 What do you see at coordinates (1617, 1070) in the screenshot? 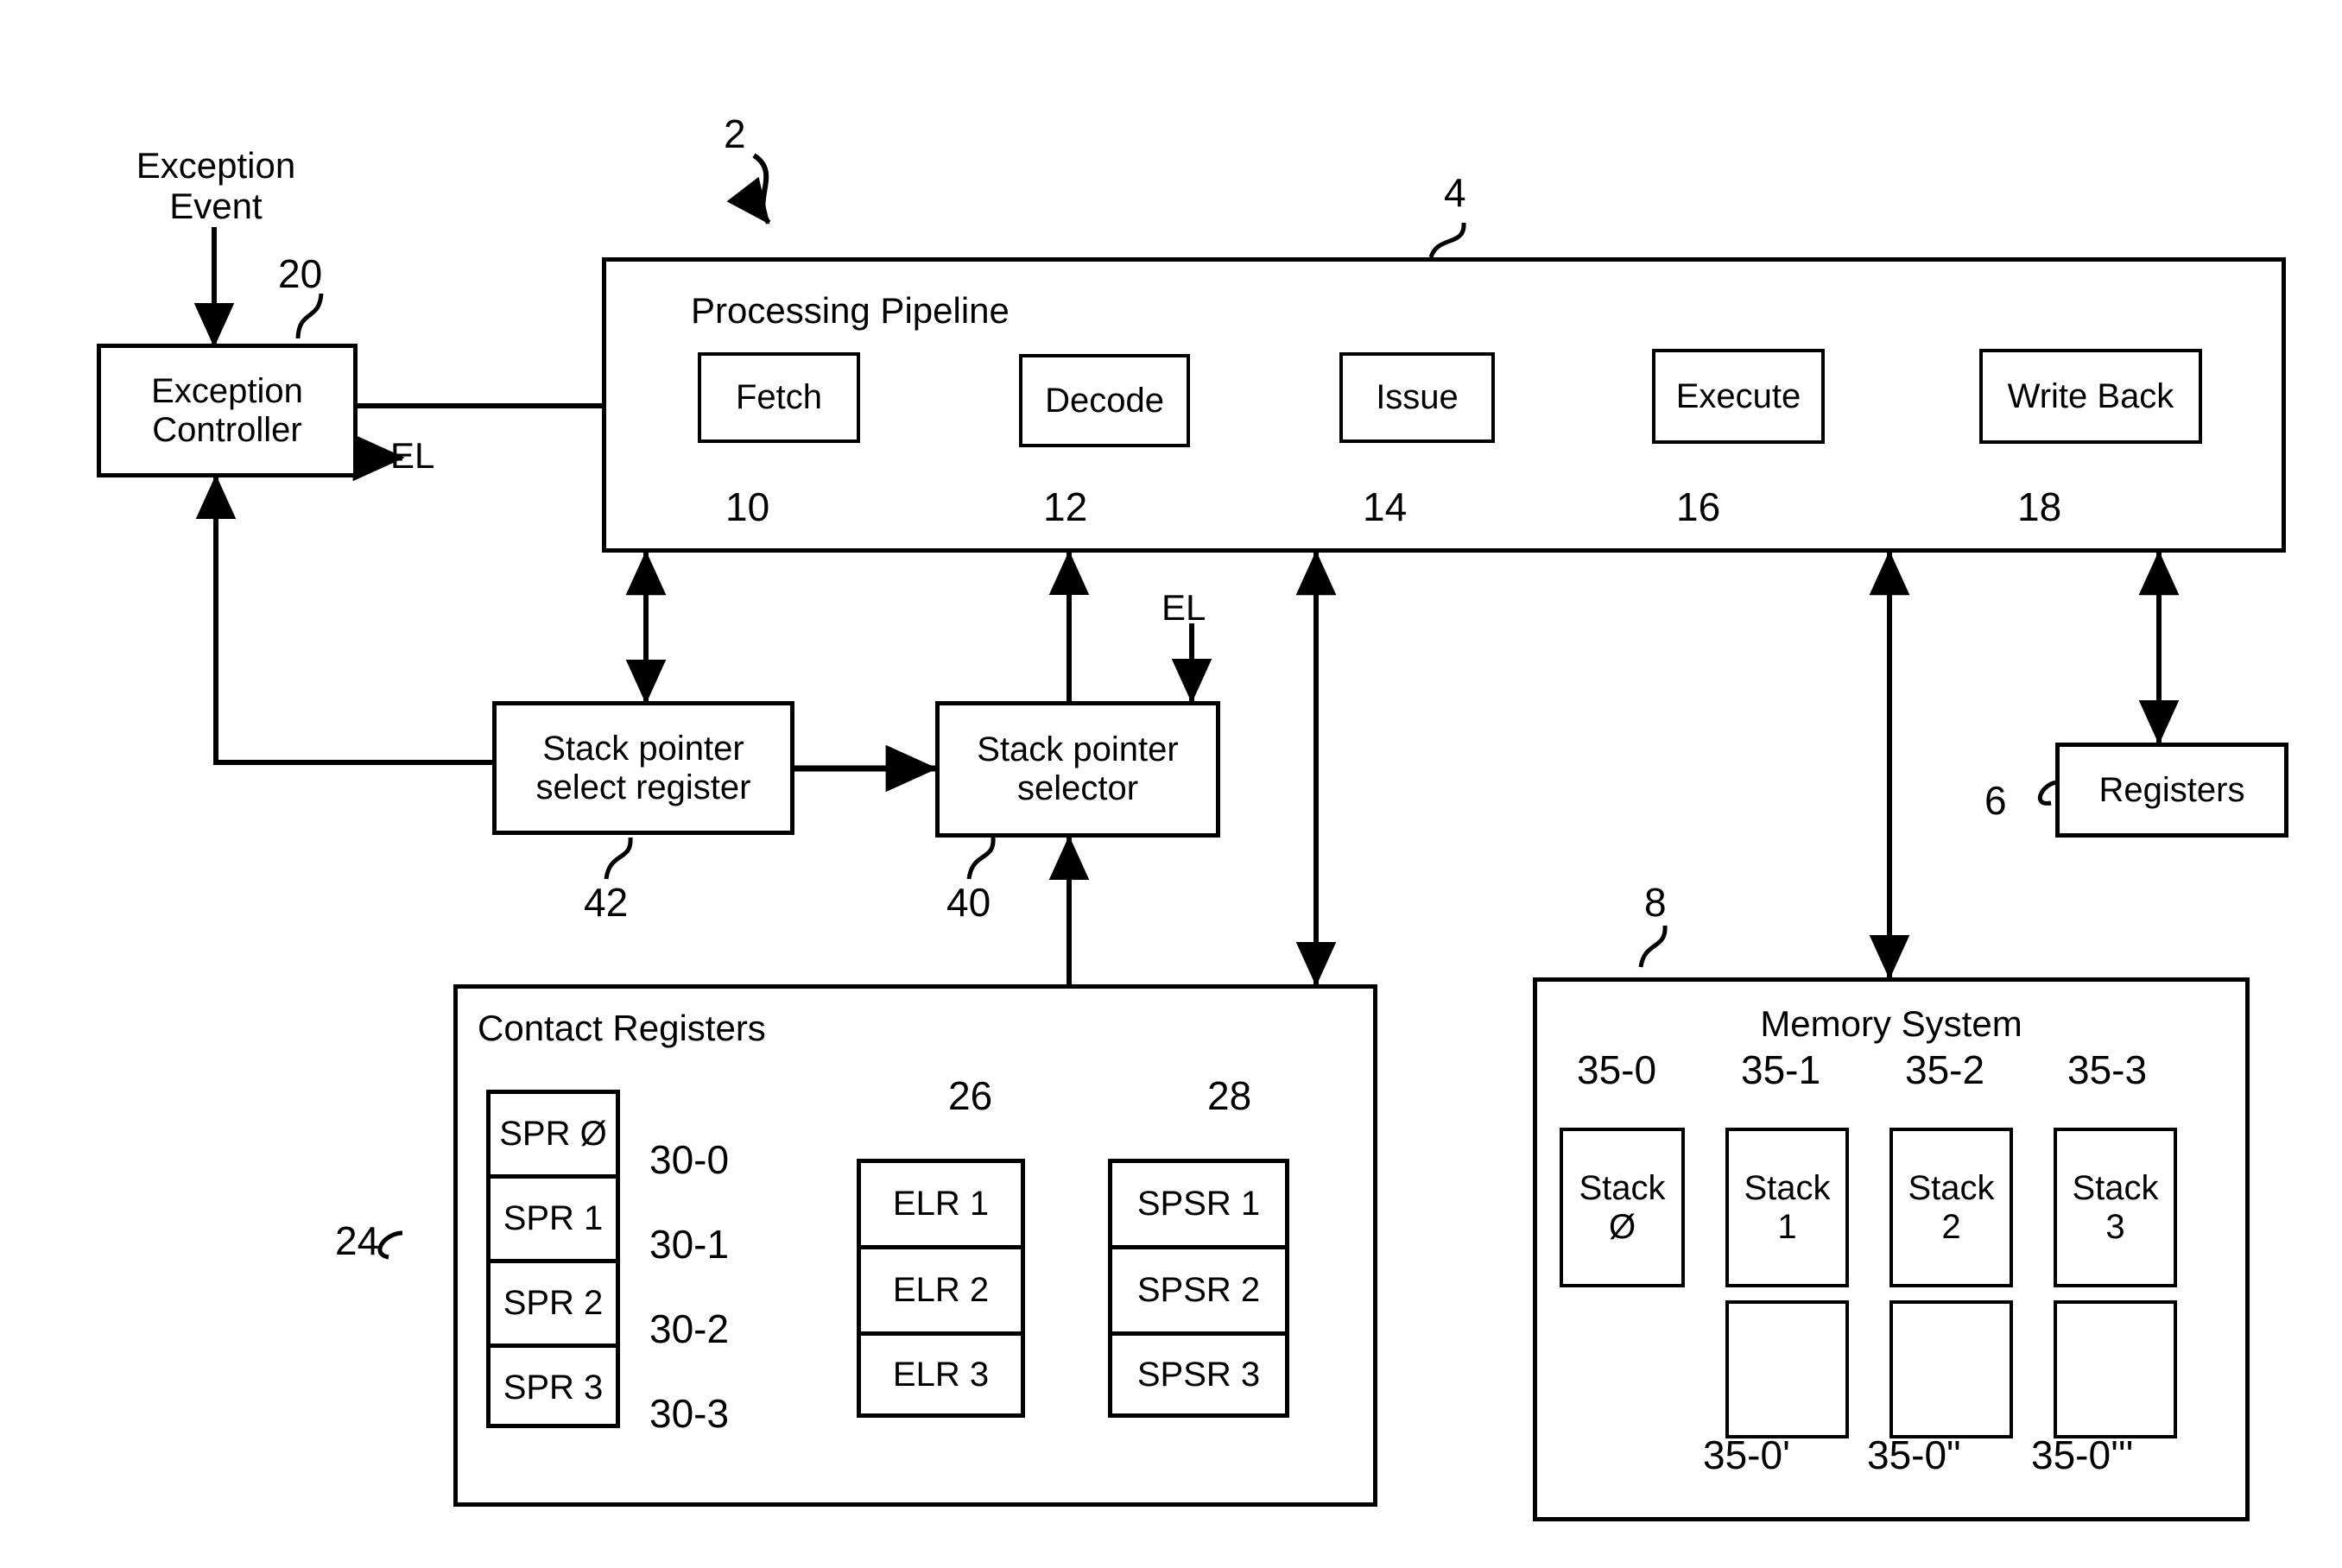
I see `ref-35-0: 35-0` at bounding box center [1617, 1070].